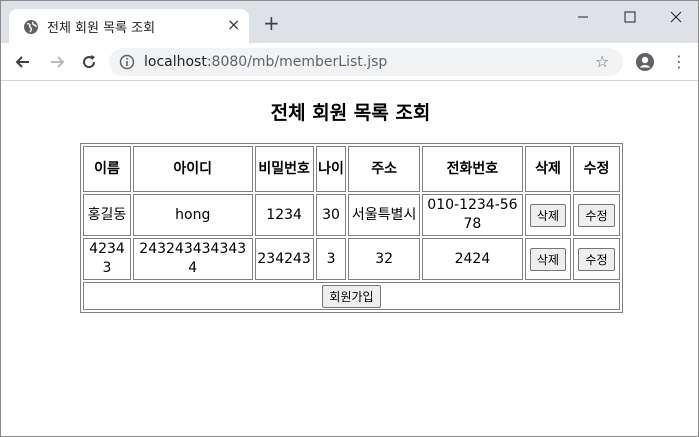  Describe the element at coordinates (331, 169) in the screenshot. I see `header-age: 나이` at that location.